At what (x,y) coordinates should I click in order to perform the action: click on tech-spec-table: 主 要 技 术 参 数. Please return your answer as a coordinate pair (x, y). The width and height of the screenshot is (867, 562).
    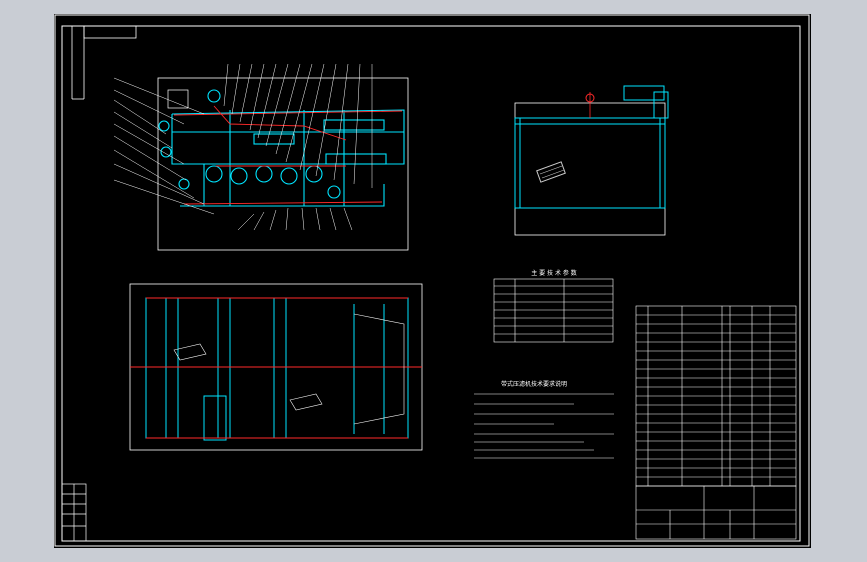
    Looking at the image, I should click on (553, 306).